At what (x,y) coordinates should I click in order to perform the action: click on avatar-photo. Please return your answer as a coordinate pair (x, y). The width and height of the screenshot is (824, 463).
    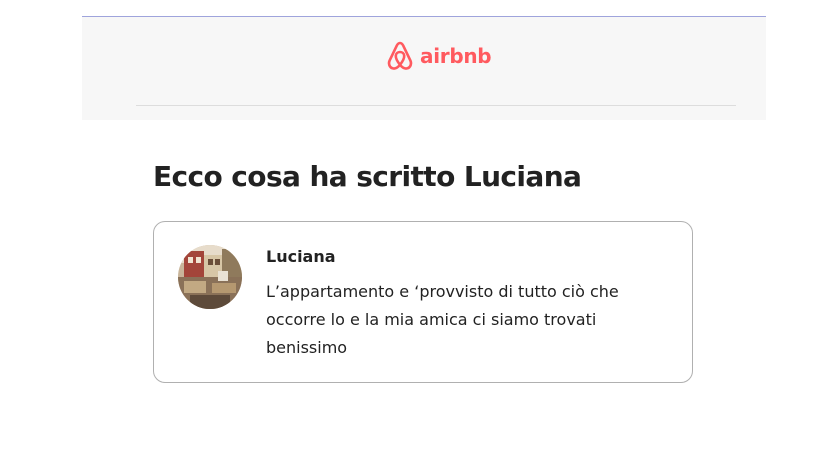
    Looking at the image, I should click on (210, 277).